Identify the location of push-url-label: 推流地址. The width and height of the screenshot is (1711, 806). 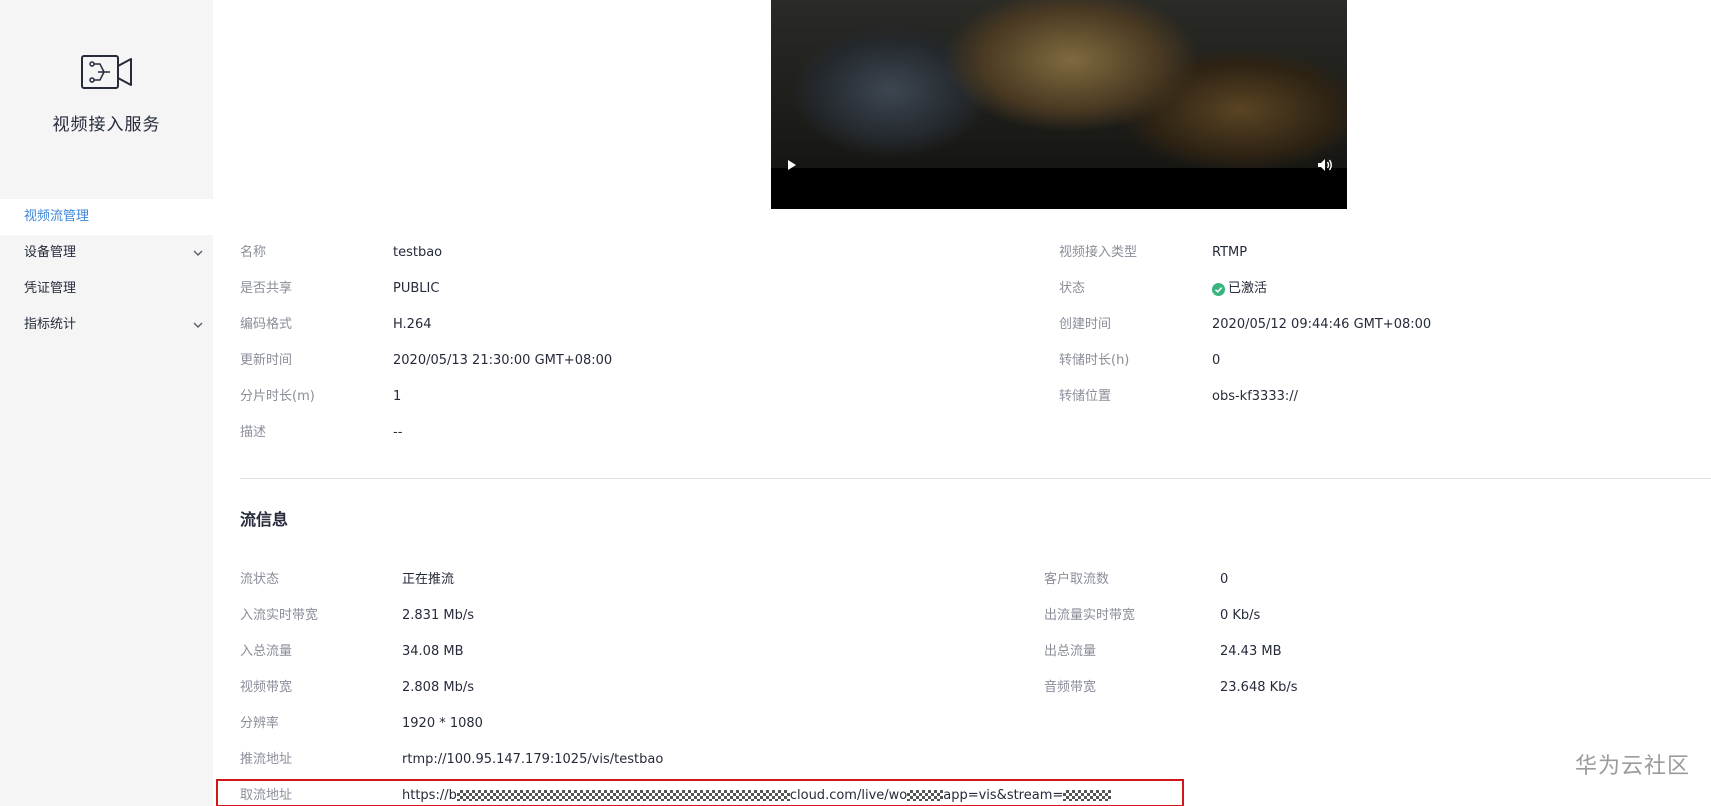
(266, 759).